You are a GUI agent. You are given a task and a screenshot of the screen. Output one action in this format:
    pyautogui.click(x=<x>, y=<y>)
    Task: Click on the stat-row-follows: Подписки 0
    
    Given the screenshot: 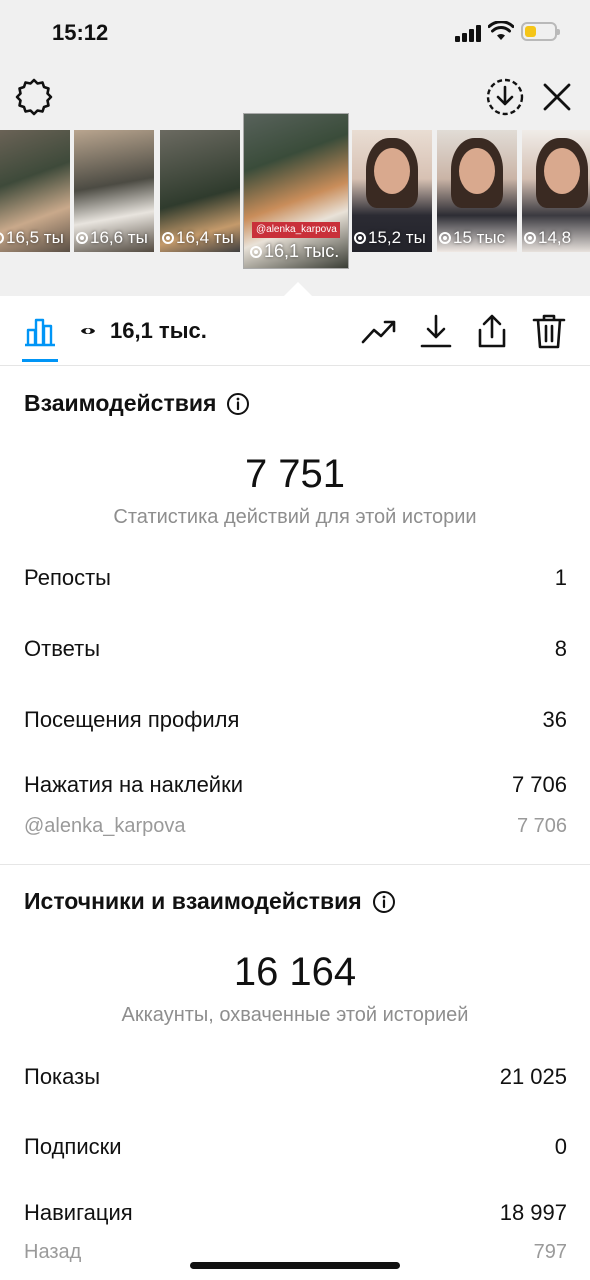 What is the action you would take?
    pyautogui.click(x=295, y=1146)
    